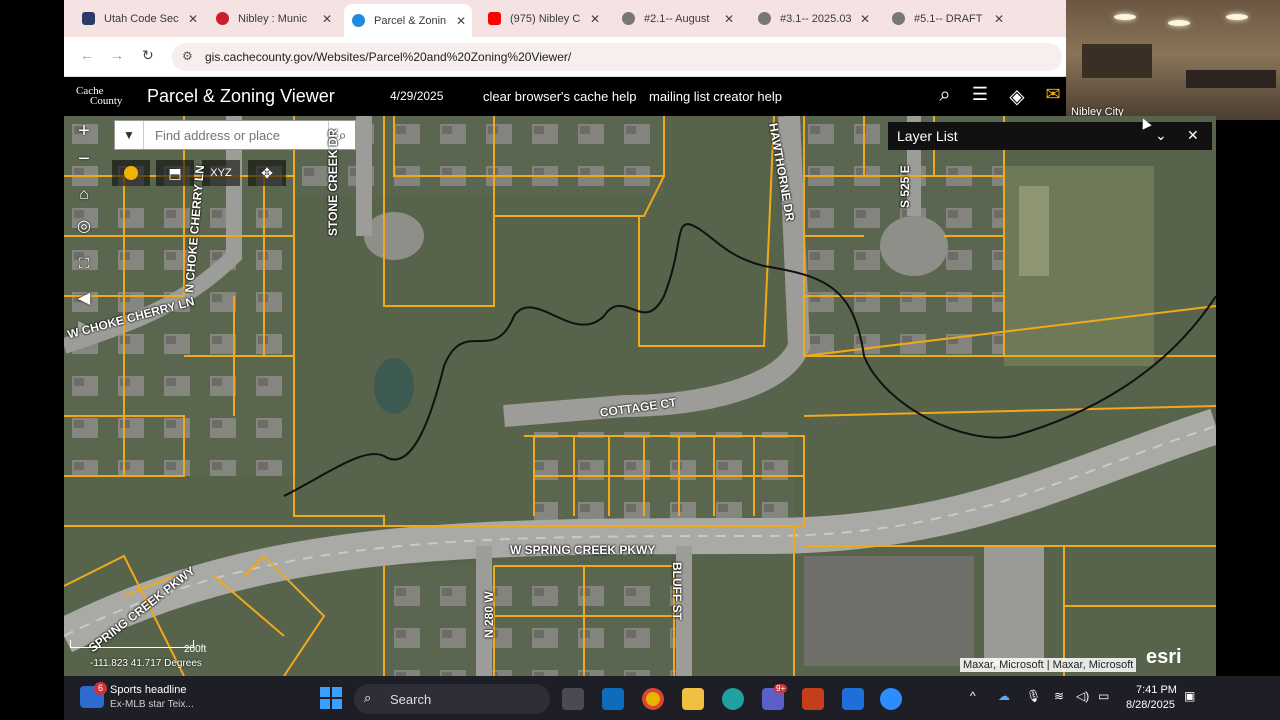 The image size is (1280, 720). I want to click on locate-icon: ◎, so click(84, 228).